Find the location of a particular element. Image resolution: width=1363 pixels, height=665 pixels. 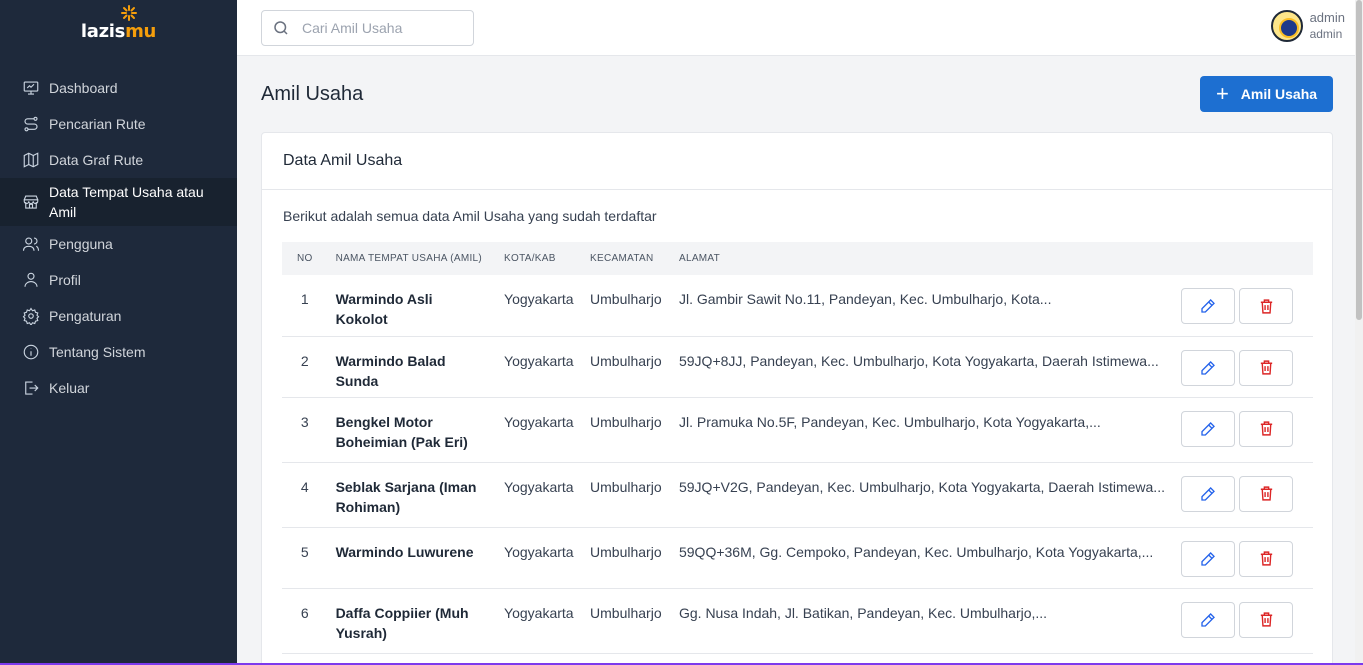

scrollbar-thumb is located at coordinates (1359, 160).